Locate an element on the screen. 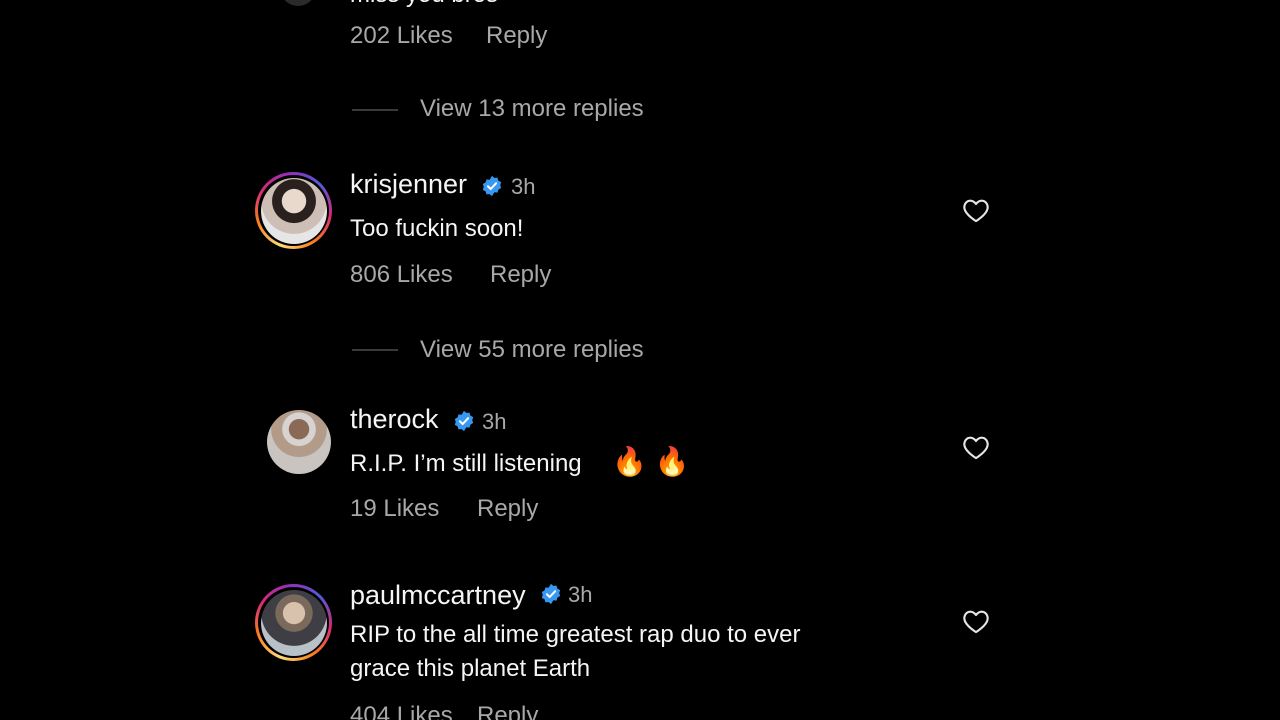  likes-count: 202 Likes is located at coordinates (401, 36).